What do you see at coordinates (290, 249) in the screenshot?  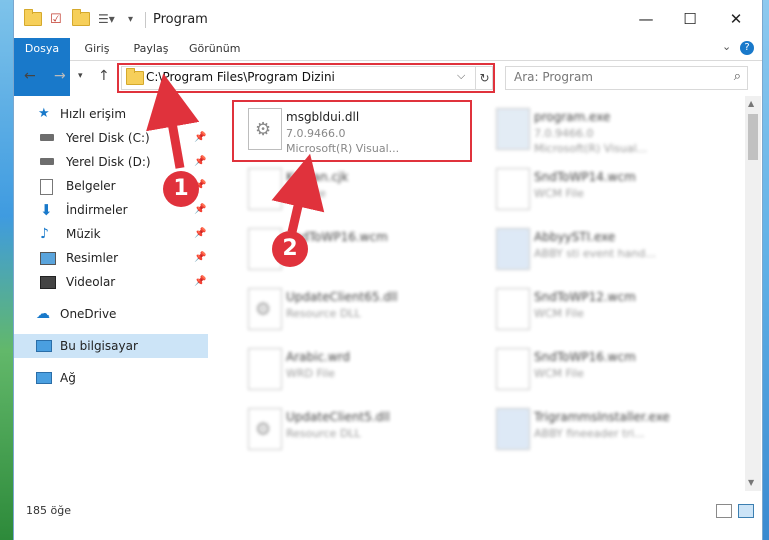 I see `step-badge-2: 2` at bounding box center [290, 249].